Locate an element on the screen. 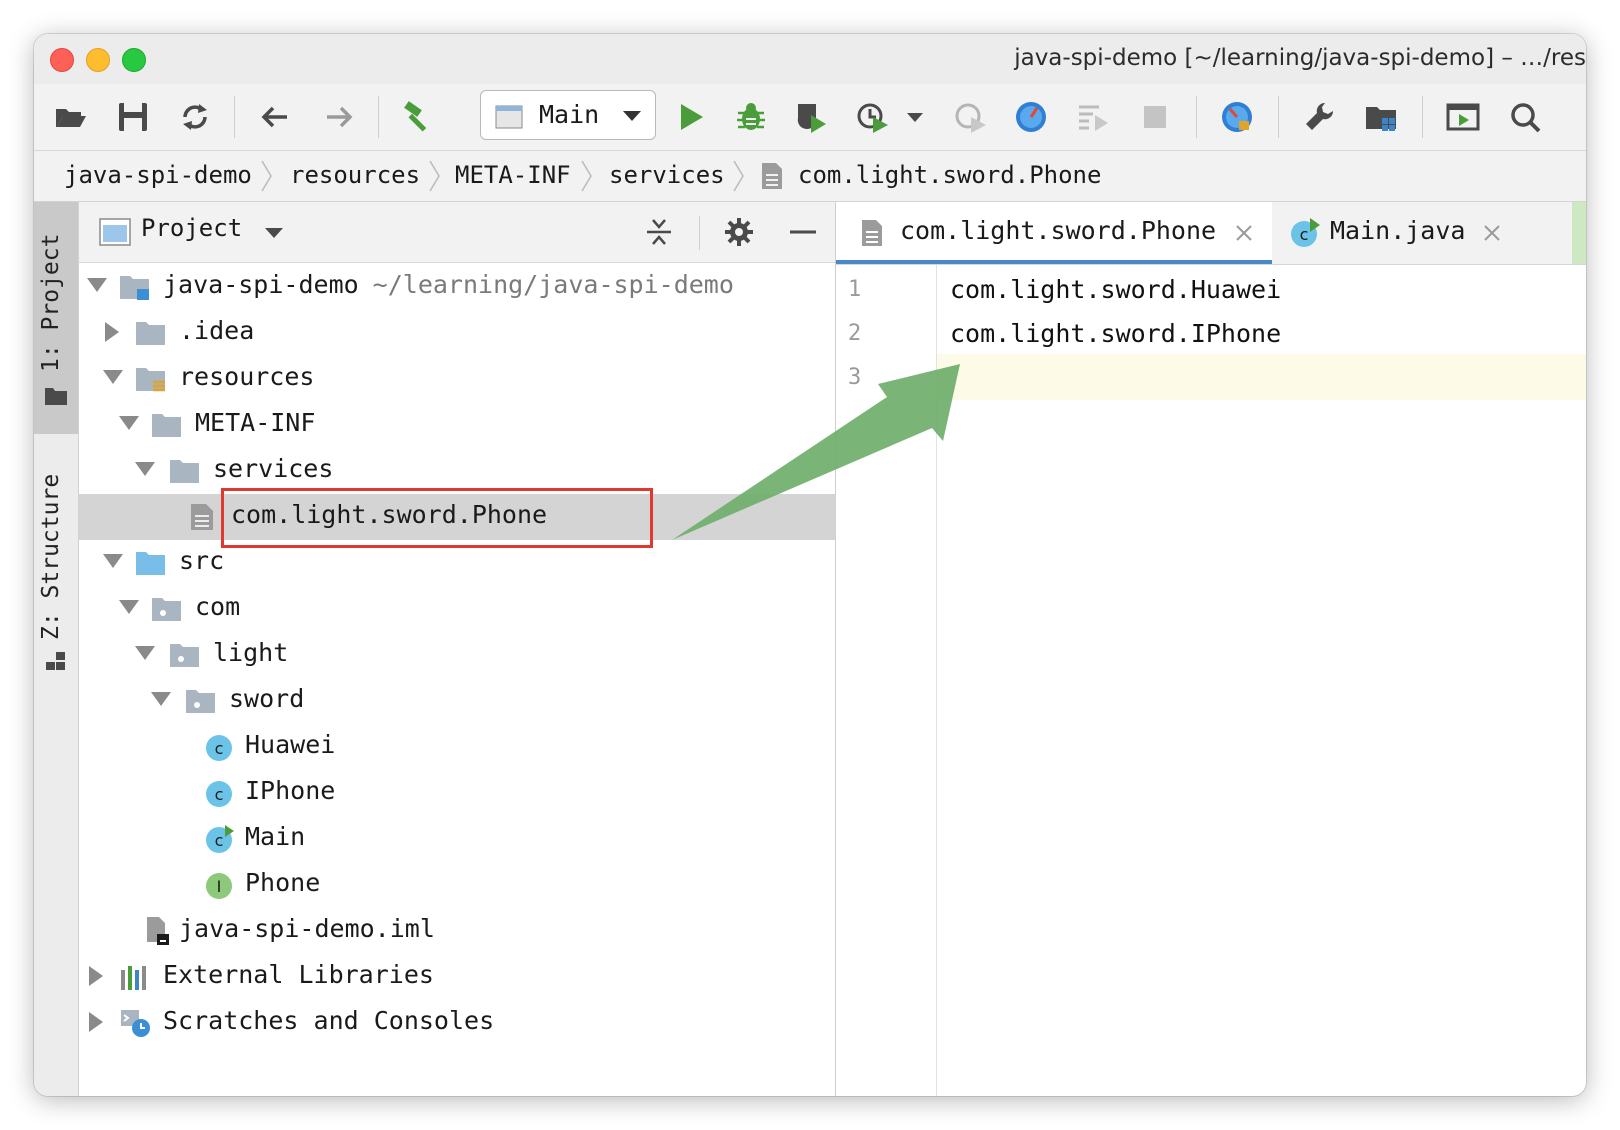  tree-item-label: Scratches and Consoles is located at coordinates (329, 1020).